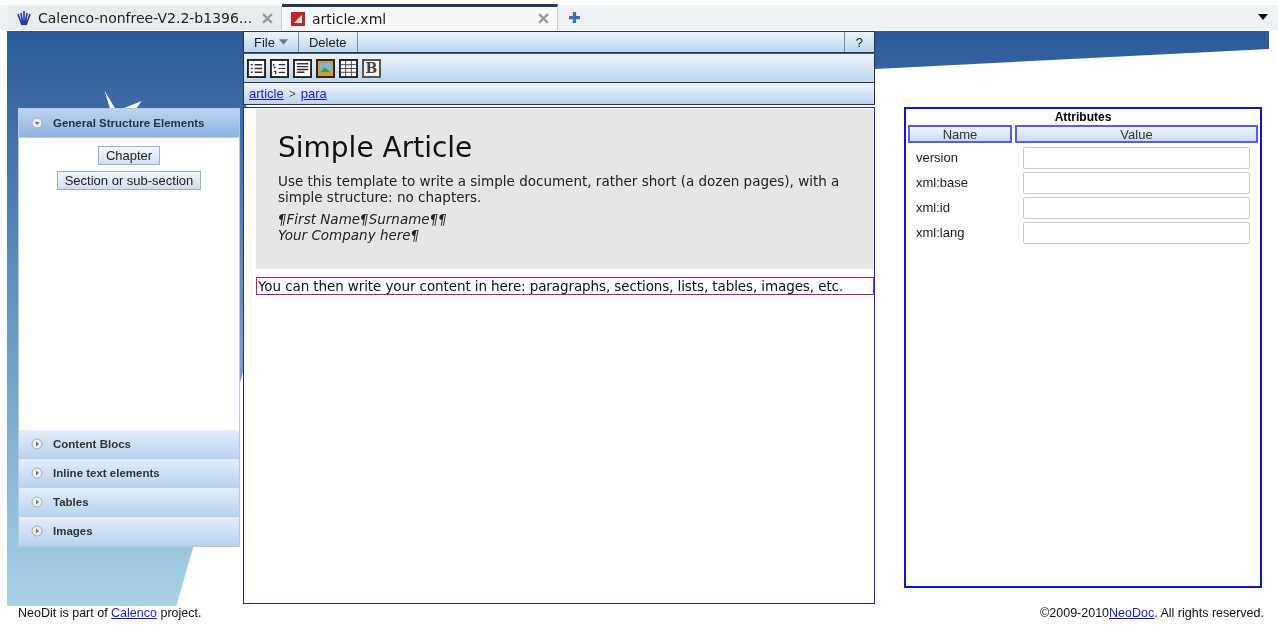  Describe the element at coordinates (129, 155) in the screenshot. I see `insert-button: Chapter` at that location.